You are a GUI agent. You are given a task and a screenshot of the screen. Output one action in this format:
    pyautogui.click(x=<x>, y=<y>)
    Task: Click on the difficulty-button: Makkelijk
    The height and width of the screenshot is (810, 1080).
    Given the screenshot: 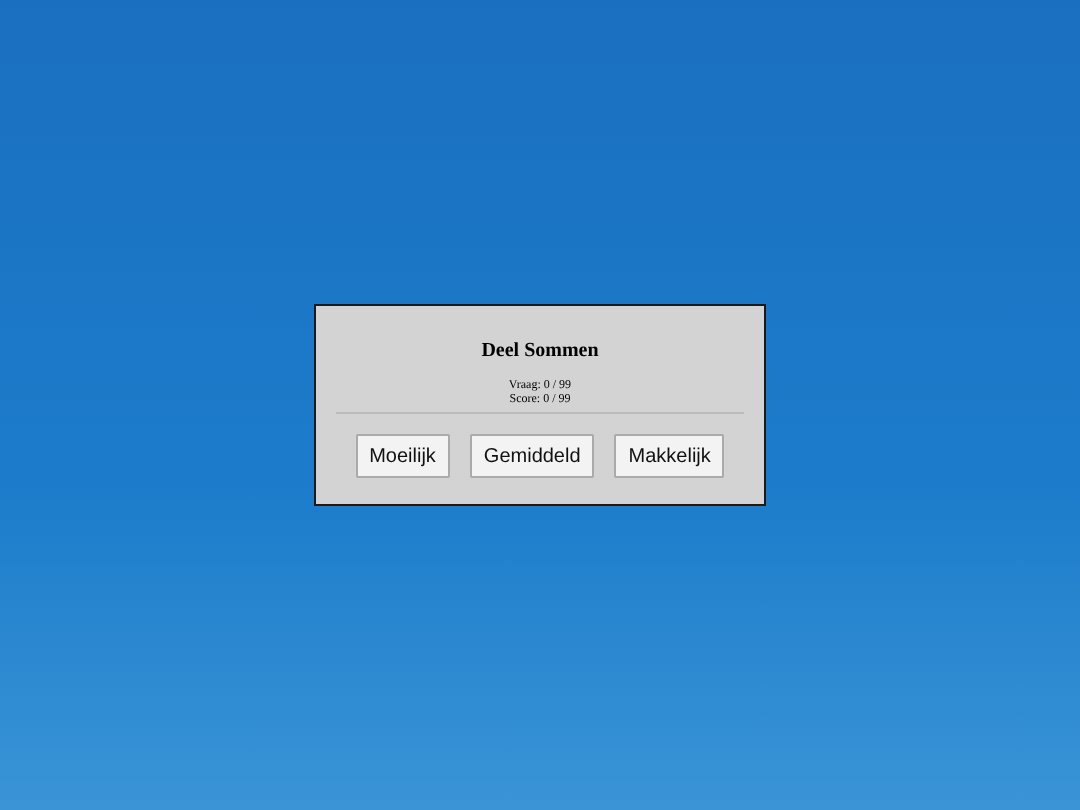 What is the action you would take?
    pyautogui.click(x=669, y=456)
    